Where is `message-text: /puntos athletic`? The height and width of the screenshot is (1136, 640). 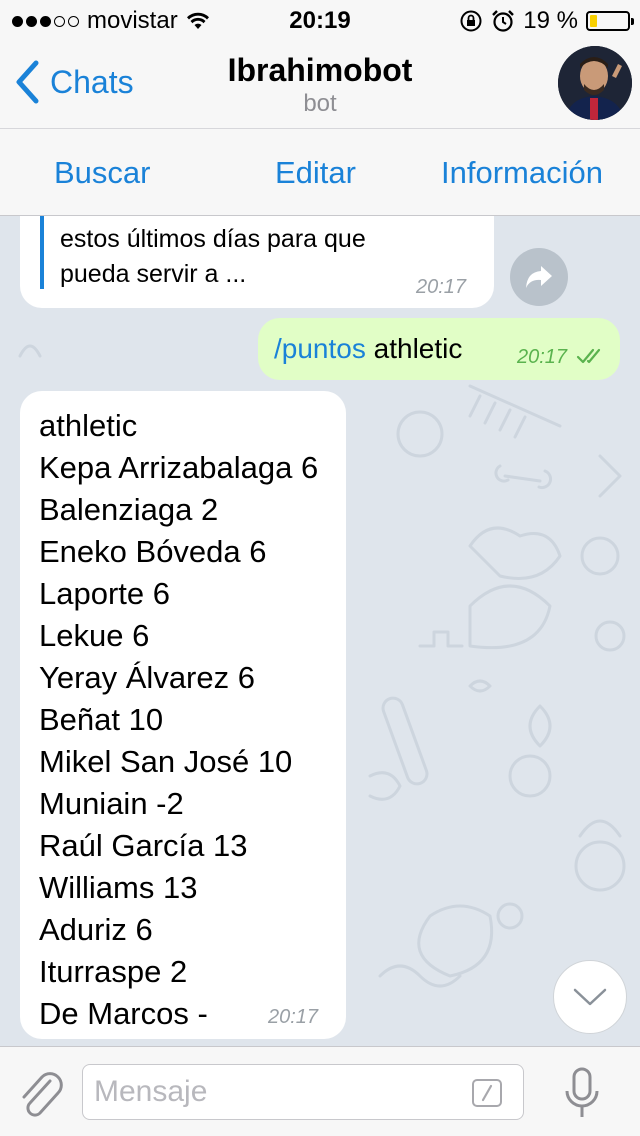
message-text: /puntos athletic is located at coordinates (368, 349).